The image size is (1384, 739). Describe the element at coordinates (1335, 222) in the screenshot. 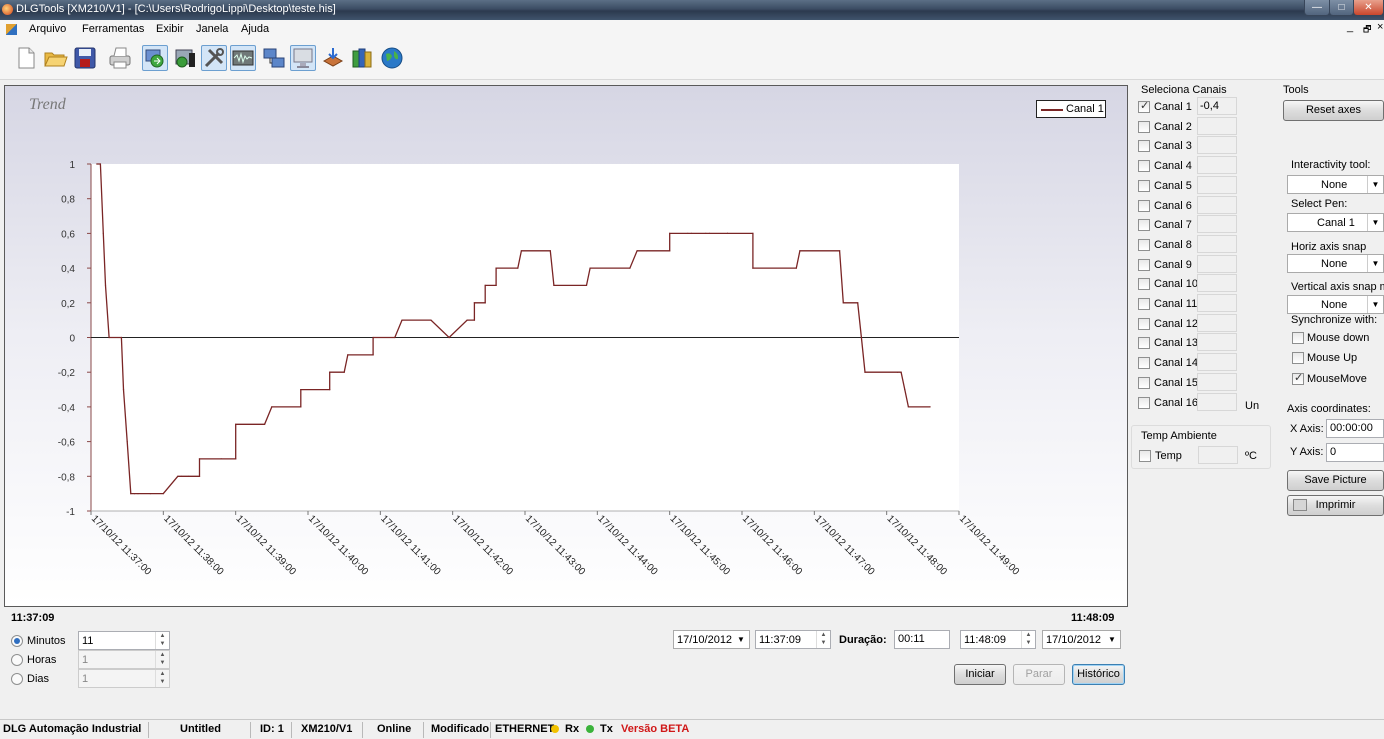

I see `select-pen-select: Canal 1 ▼` at that location.